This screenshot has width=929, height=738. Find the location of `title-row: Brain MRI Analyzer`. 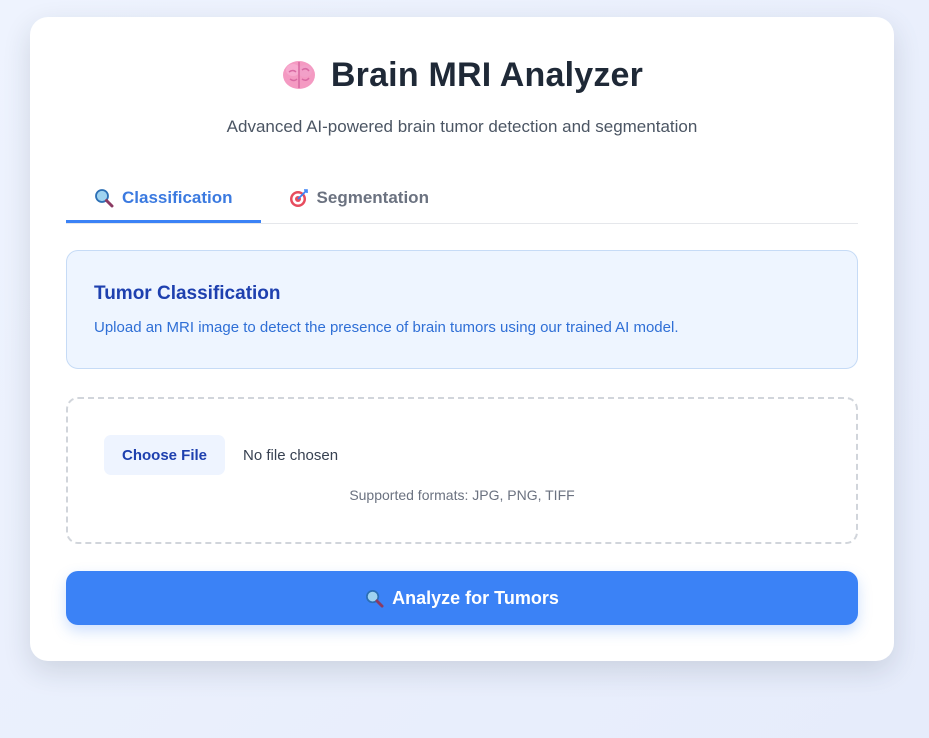

title-row: Brain MRI Analyzer is located at coordinates (462, 75).